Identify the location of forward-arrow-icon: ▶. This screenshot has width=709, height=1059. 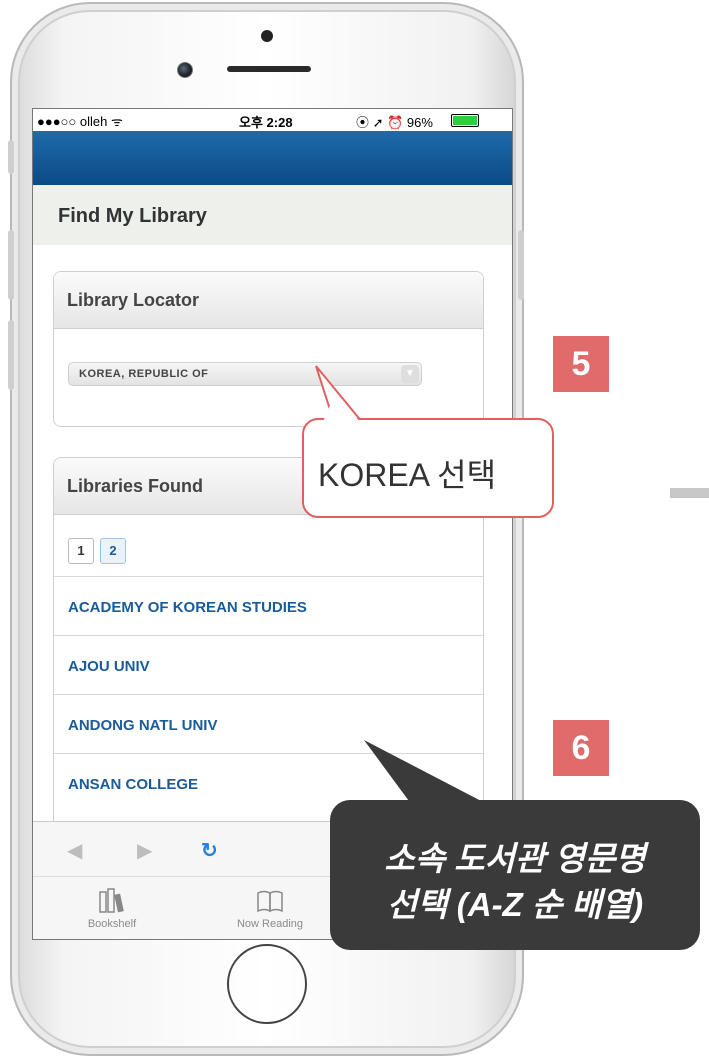
(144, 850).